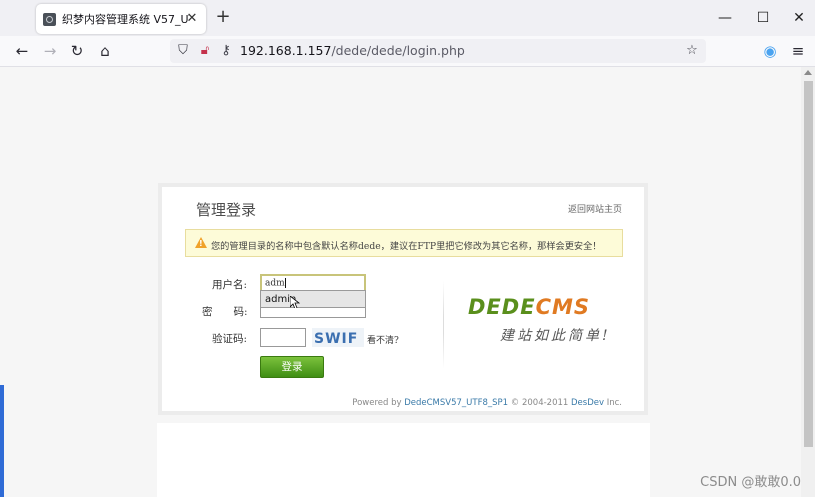 The height and width of the screenshot is (497, 815). Describe the element at coordinates (808, 72) in the screenshot. I see `scroll-up-icon` at that location.